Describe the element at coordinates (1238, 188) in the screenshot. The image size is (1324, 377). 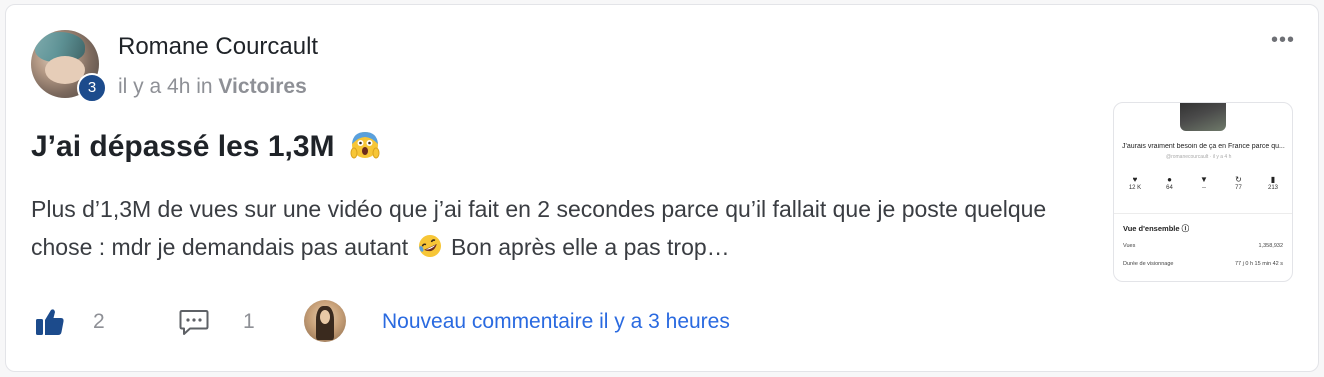
I see `stat-value: 77` at that location.